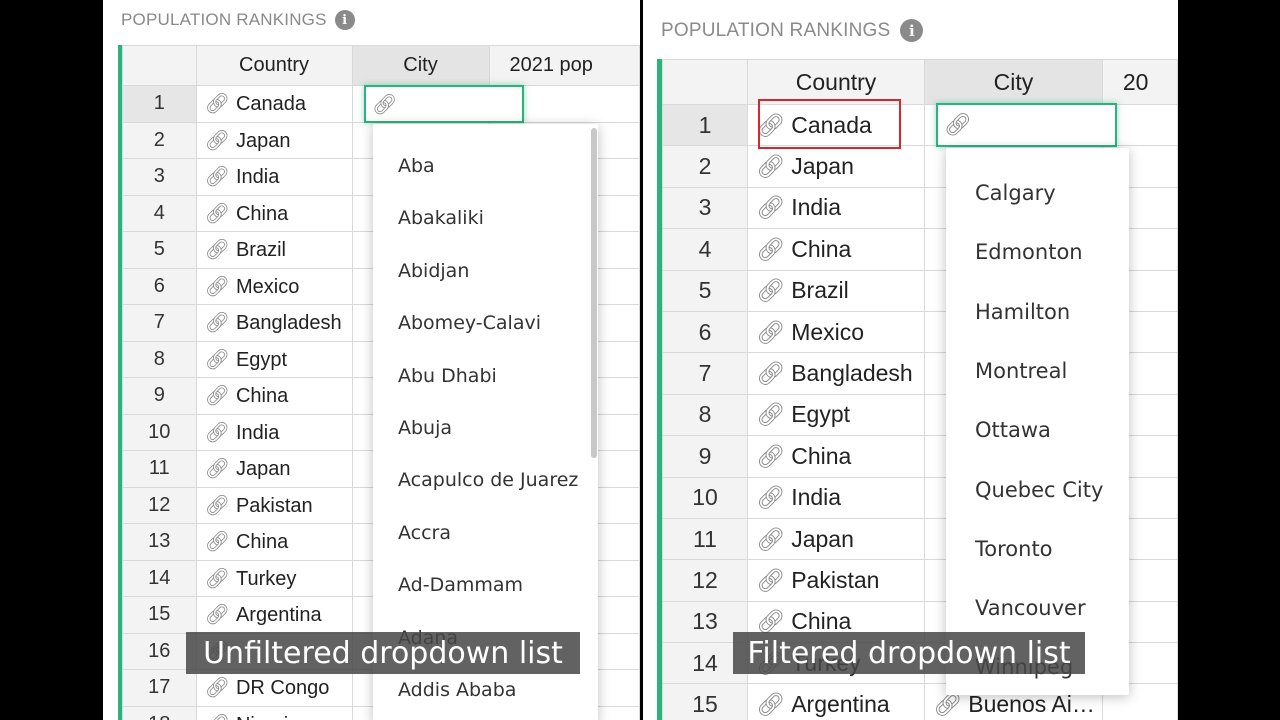 The width and height of the screenshot is (1280, 720). I want to click on dropdown-option: Accra, so click(424, 533).